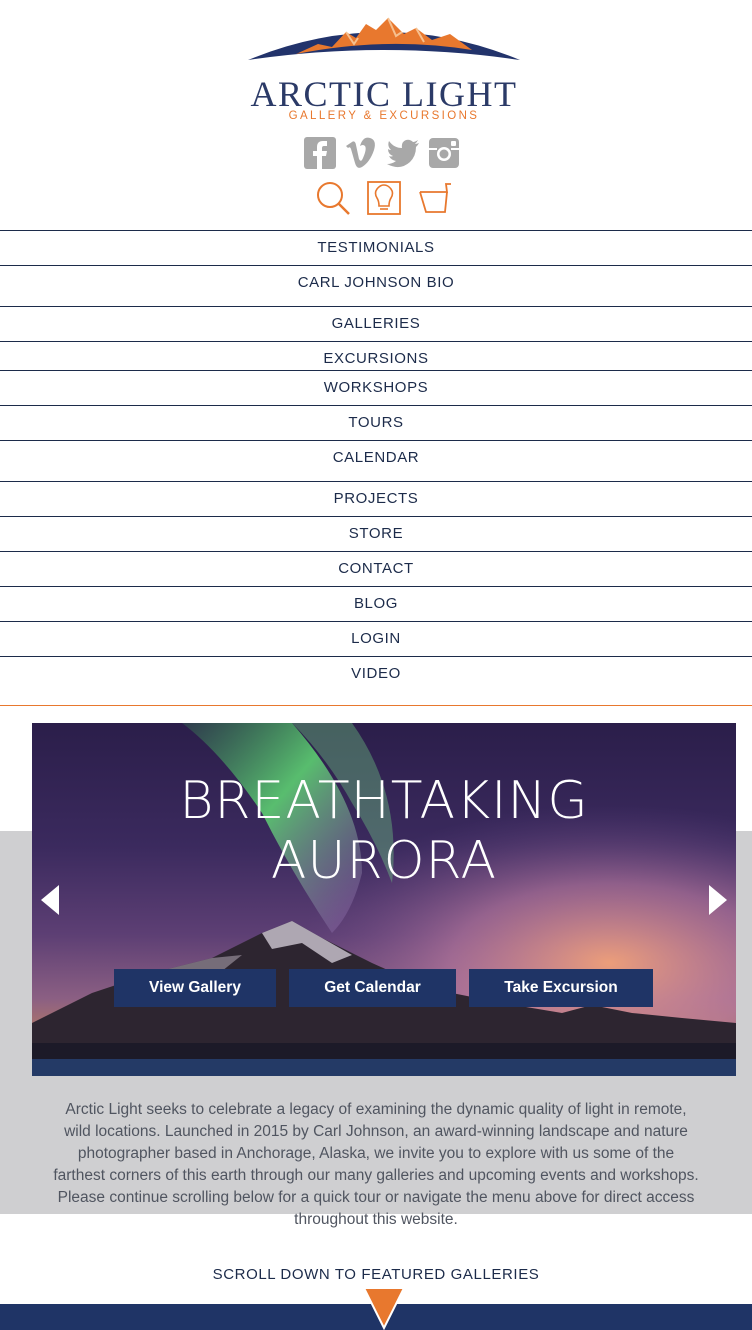  Describe the element at coordinates (376, 673) in the screenshot. I see `nav-item-video: VIDEO` at that location.